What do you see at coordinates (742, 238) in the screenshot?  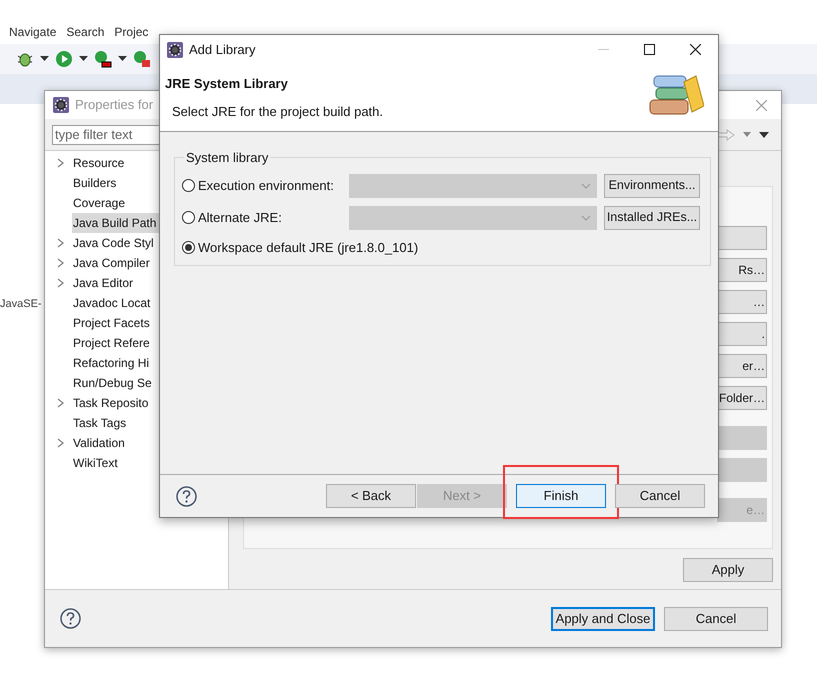 I see `side-button` at bounding box center [742, 238].